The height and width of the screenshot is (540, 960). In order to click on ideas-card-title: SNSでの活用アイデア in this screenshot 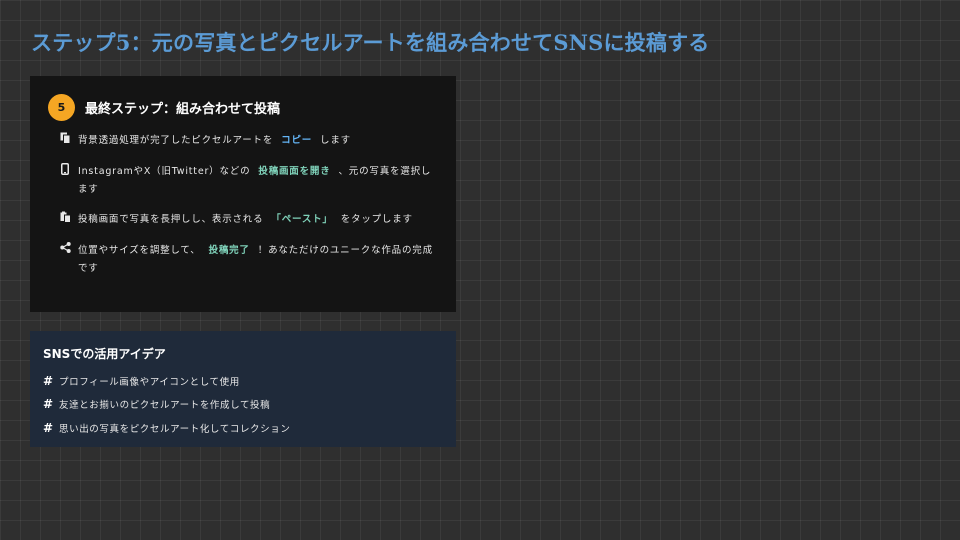, I will do `click(104, 354)`.